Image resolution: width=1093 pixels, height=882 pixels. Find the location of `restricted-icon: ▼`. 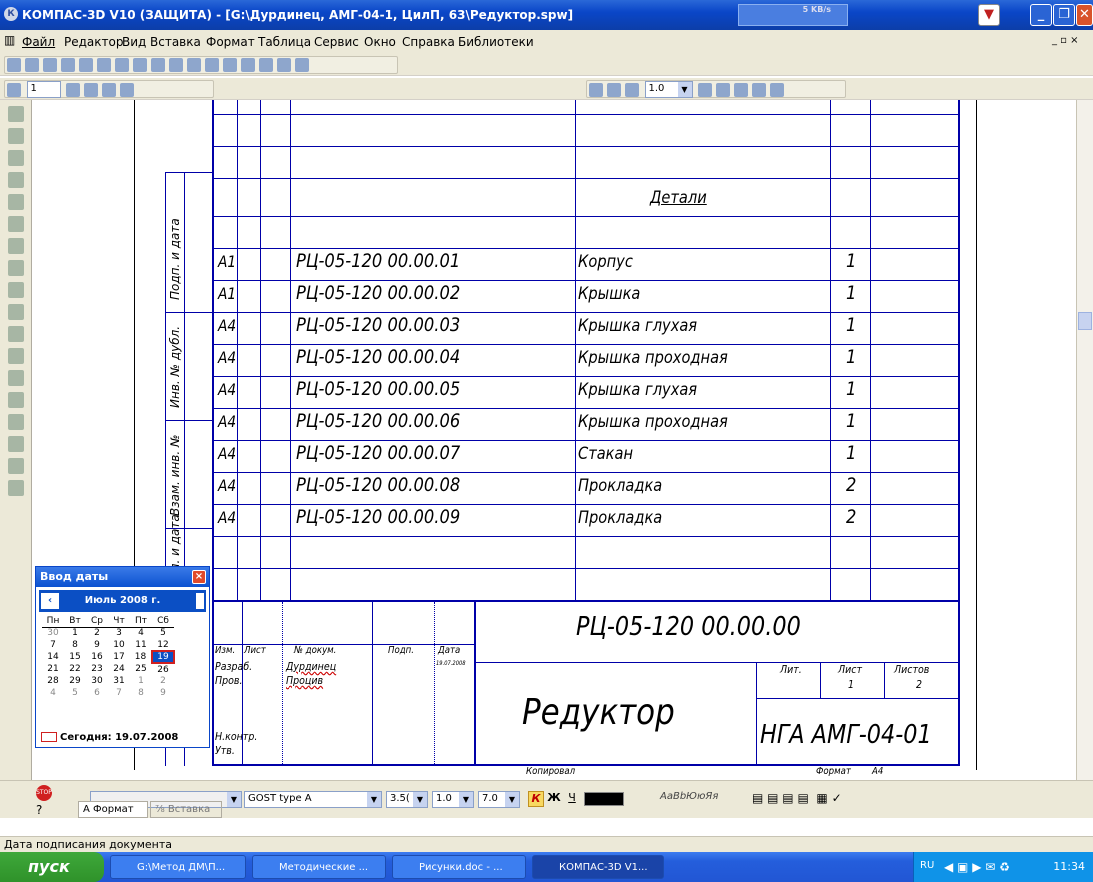

restricted-icon: ▼ is located at coordinates (989, 15).